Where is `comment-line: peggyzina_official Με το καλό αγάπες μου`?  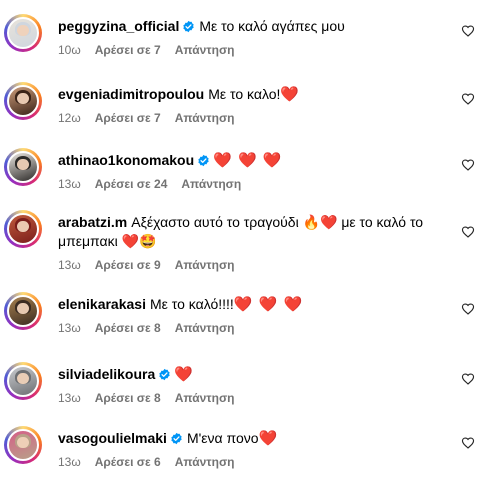 comment-line: peggyzina_official Με το καλό αγάπες μου is located at coordinates (260, 26).